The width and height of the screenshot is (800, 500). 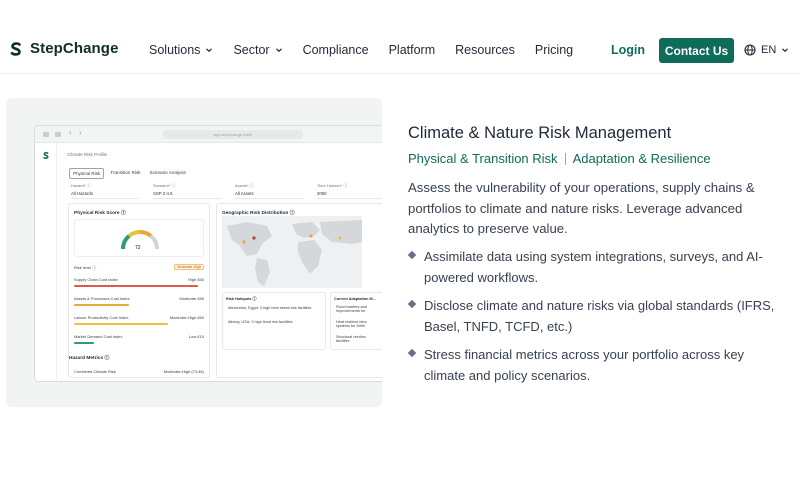 What do you see at coordinates (46, 262) in the screenshot?
I see `app-sidebar` at bounding box center [46, 262].